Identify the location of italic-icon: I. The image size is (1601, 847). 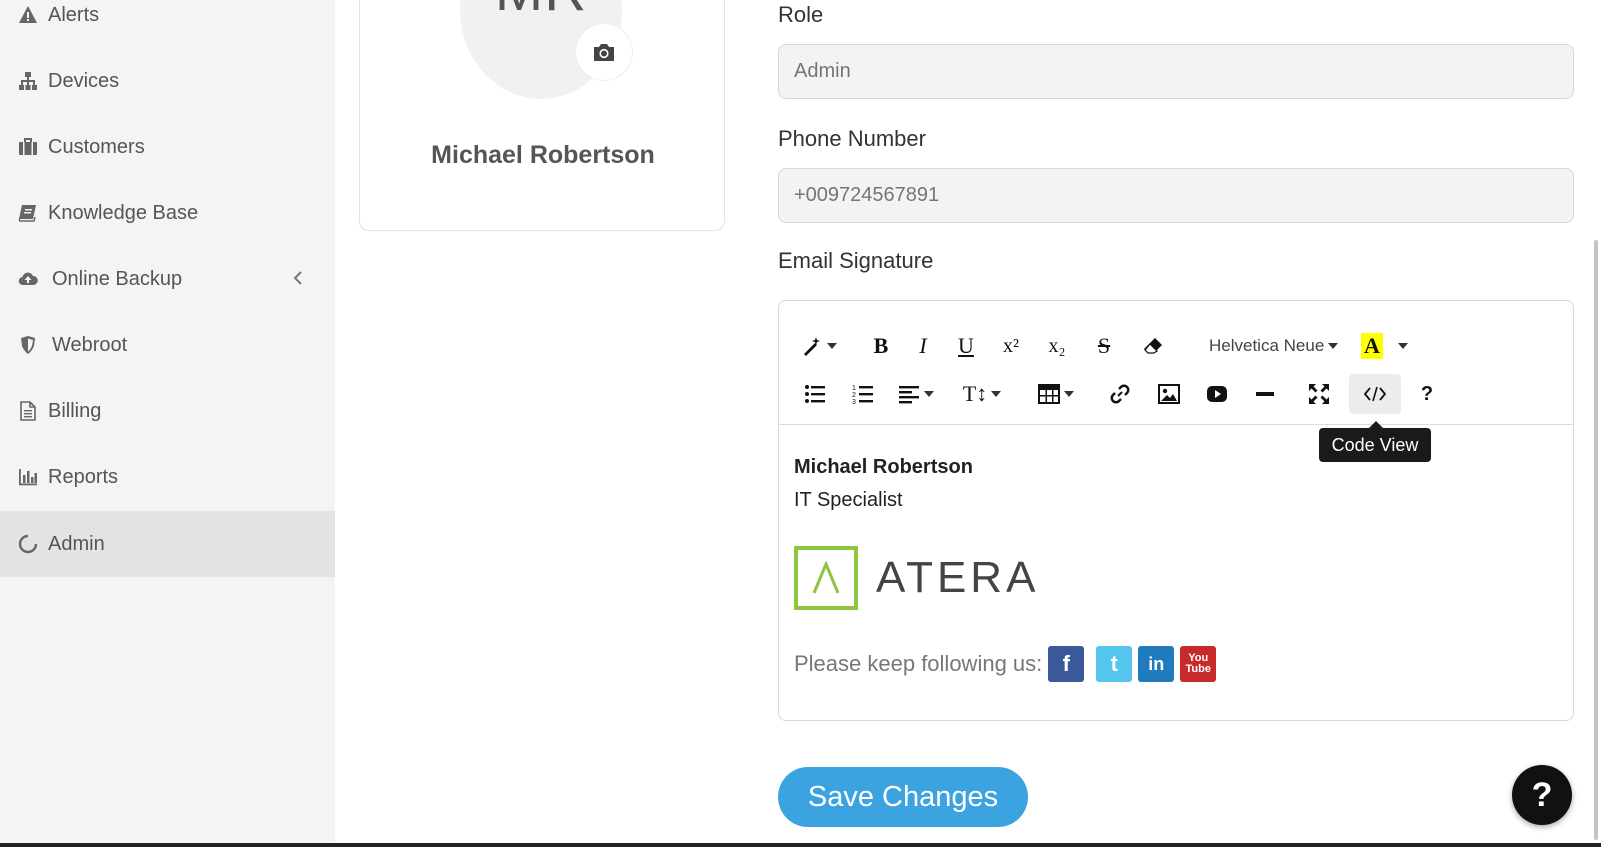
(923, 345).